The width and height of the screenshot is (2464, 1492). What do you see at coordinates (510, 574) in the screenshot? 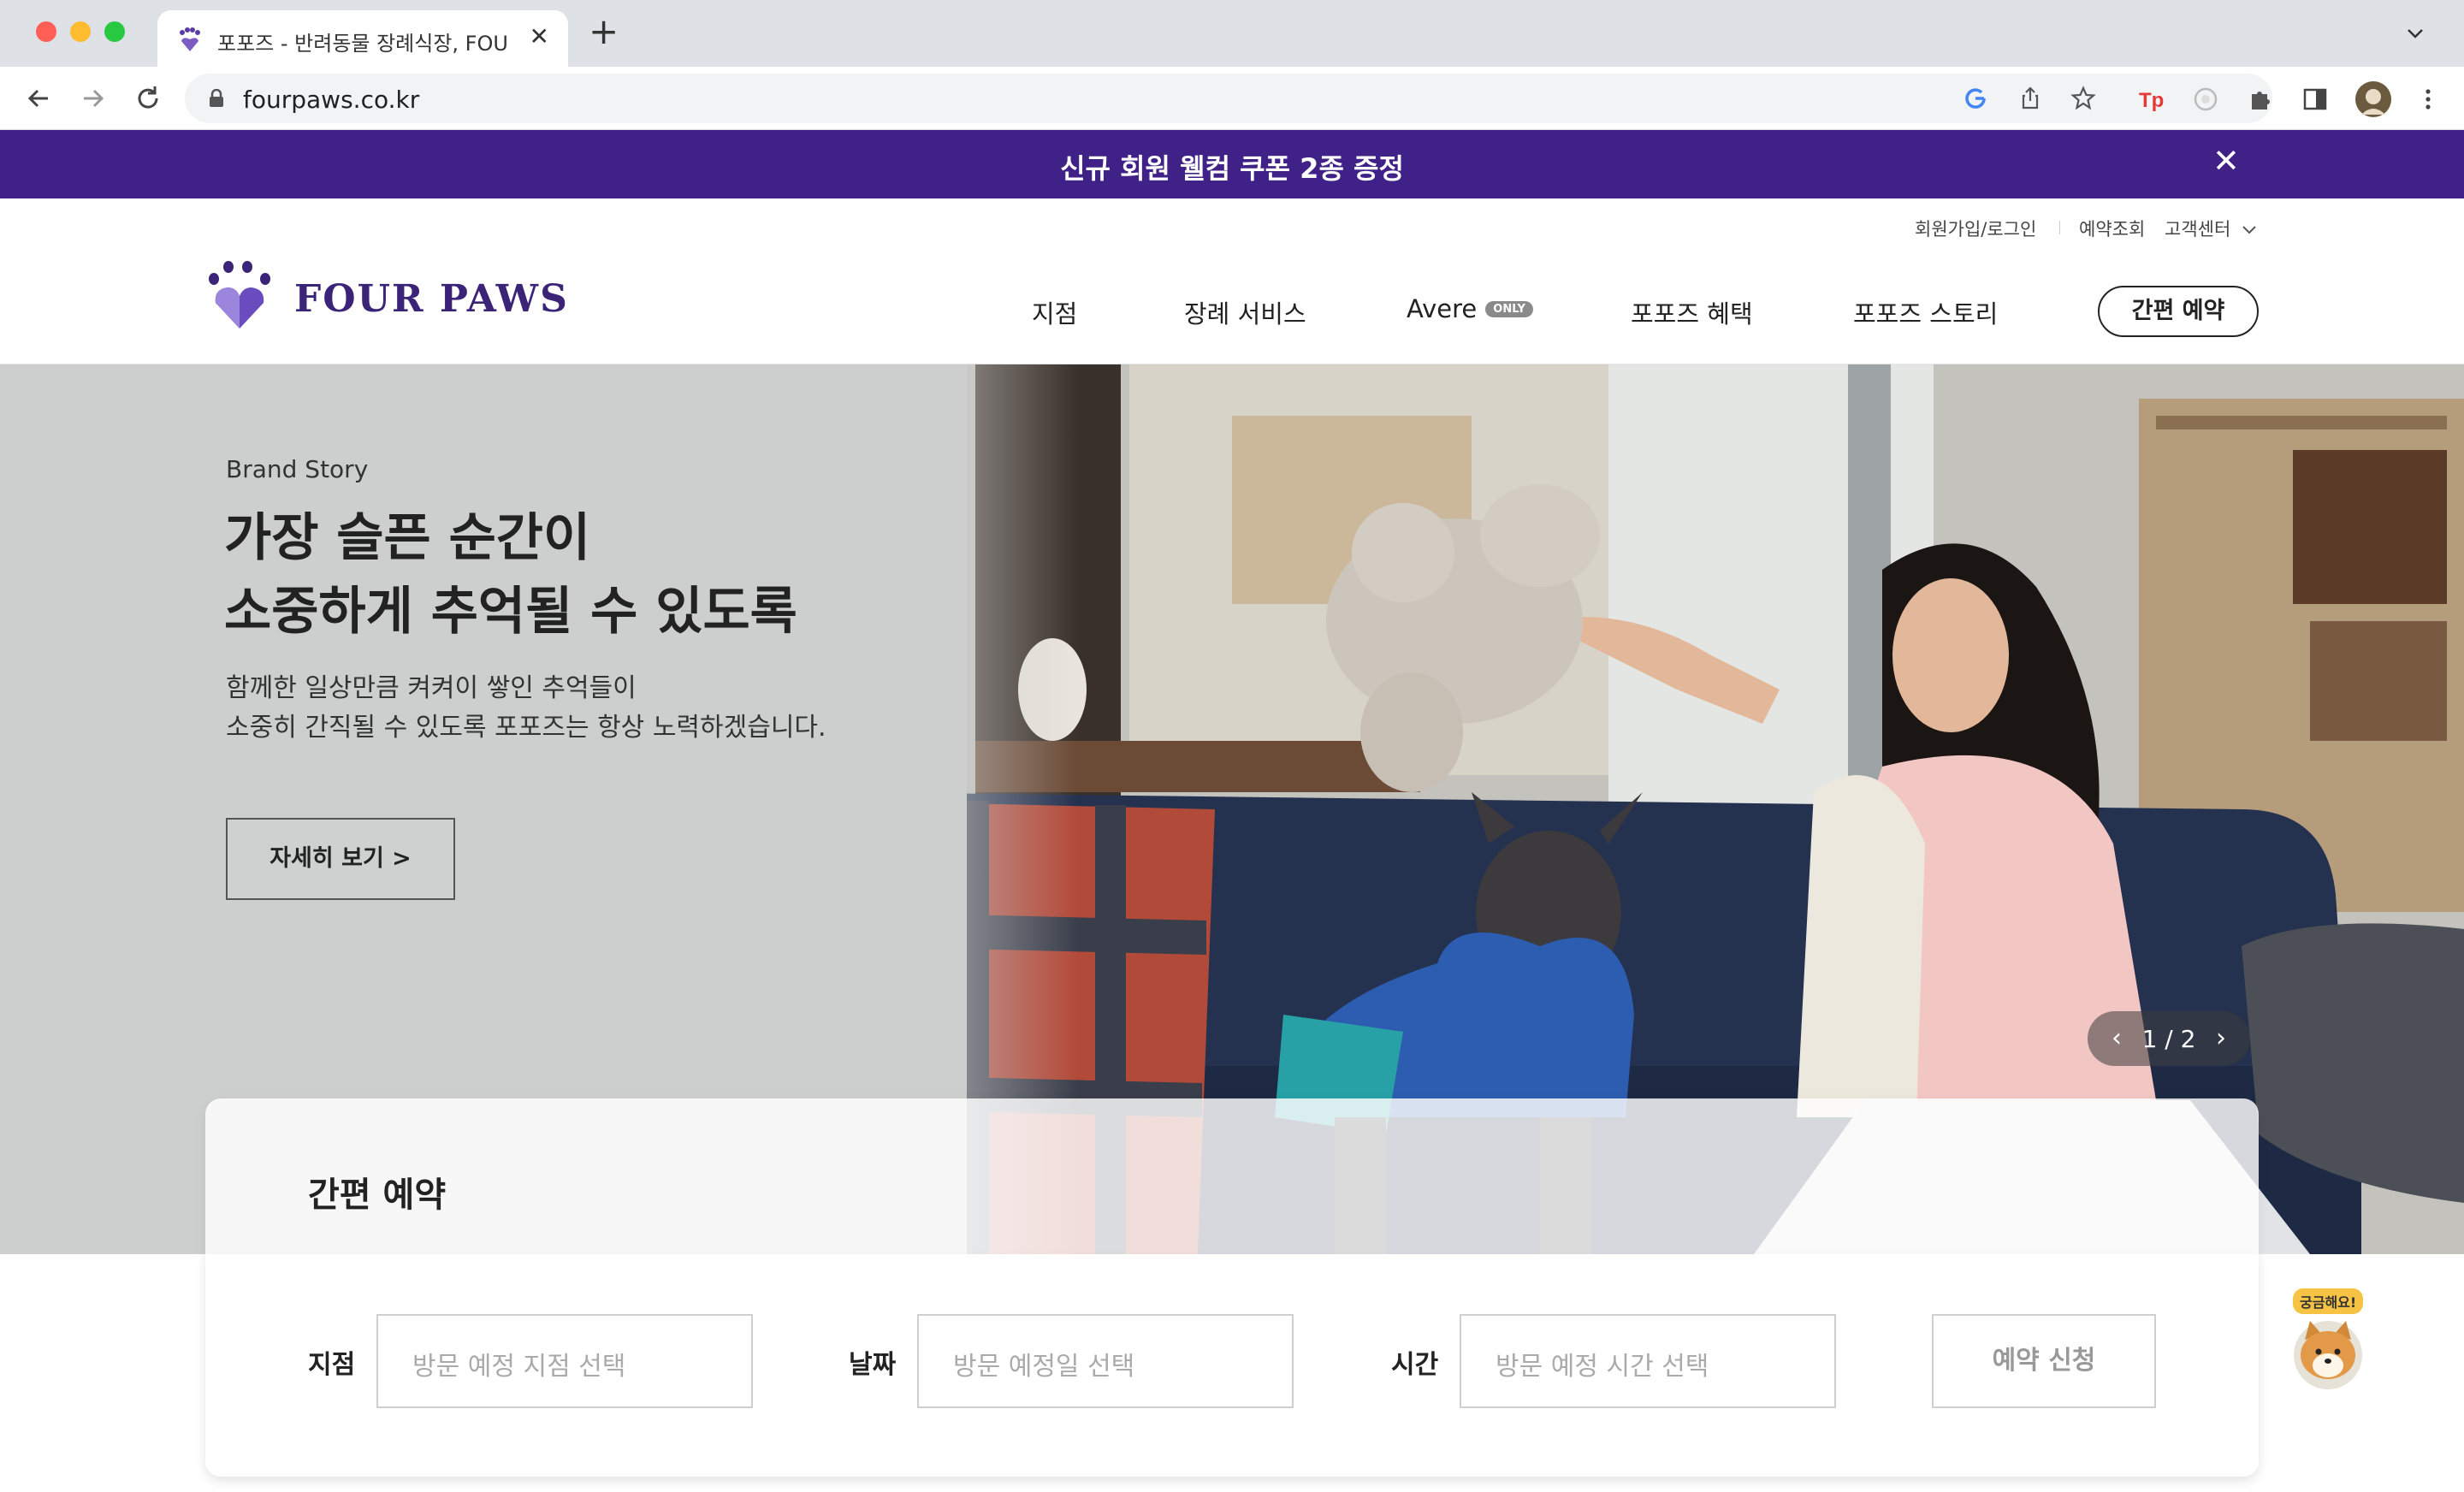
I see `hero-title: 가장 슬픈 순간이 소중하게 추억될 수 있도록` at bounding box center [510, 574].